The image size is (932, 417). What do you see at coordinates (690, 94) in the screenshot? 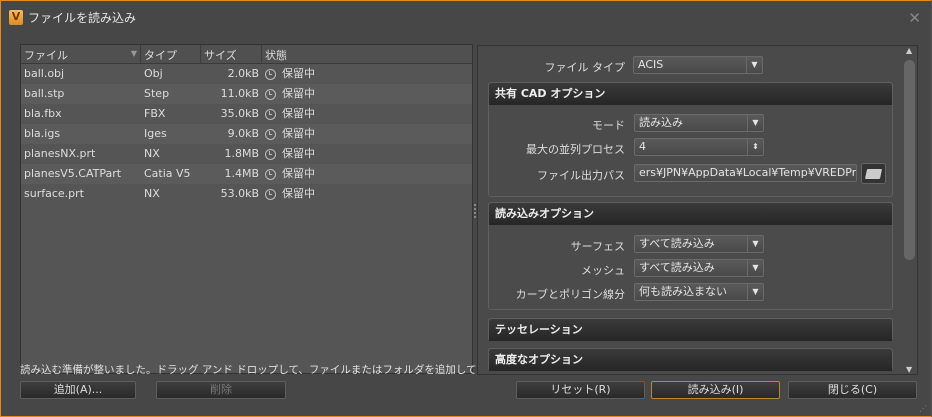
I see `shared-cad-options-header: 共有 CAD オプション` at bounding box center [690, 94].